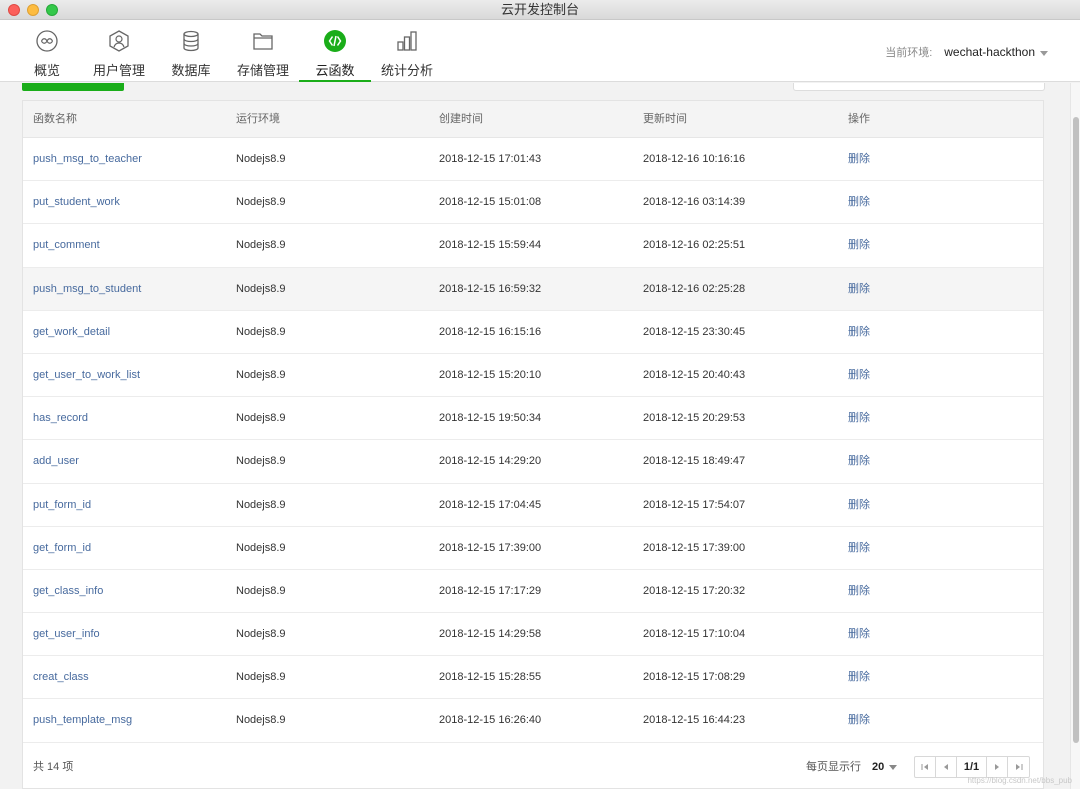 The width and height of the screenshot is (1080, 789). I want to click on first-page-icon, so click(924, 767).